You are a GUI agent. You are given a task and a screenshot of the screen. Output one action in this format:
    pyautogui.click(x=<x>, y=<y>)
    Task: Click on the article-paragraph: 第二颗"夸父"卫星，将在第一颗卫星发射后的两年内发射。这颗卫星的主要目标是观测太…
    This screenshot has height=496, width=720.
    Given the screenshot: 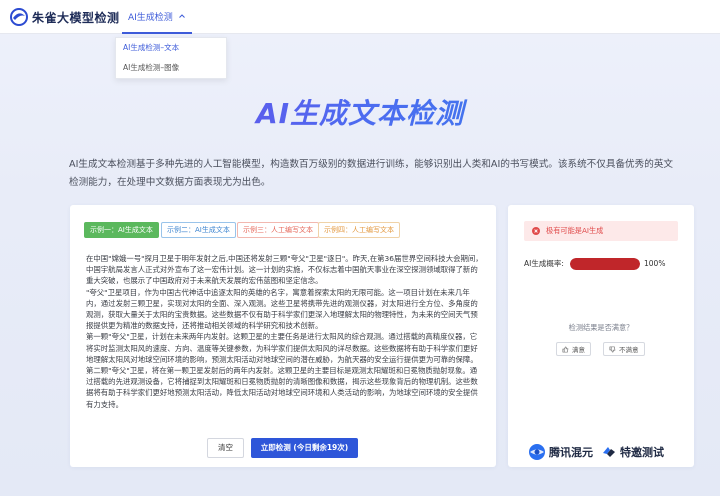 What is the action you would take?
    pyautogui.click(x=282, y=387)
    